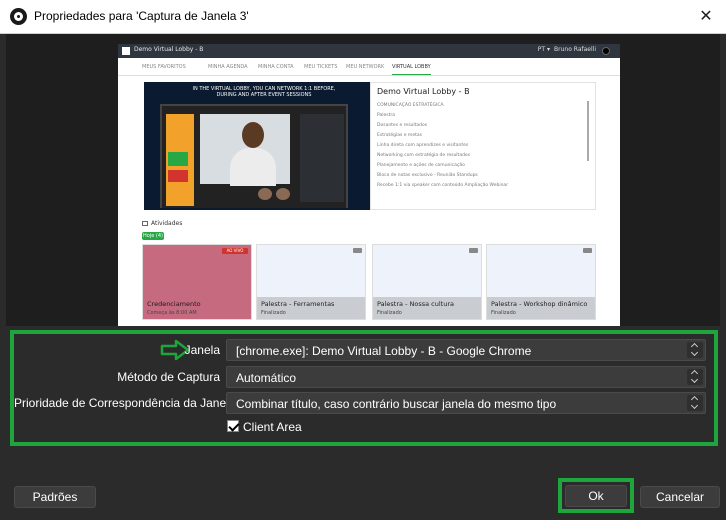 This screenshot has height=520, width=726. I want to click on preview-user: Bruno Rafaelli, so click(575, 49).